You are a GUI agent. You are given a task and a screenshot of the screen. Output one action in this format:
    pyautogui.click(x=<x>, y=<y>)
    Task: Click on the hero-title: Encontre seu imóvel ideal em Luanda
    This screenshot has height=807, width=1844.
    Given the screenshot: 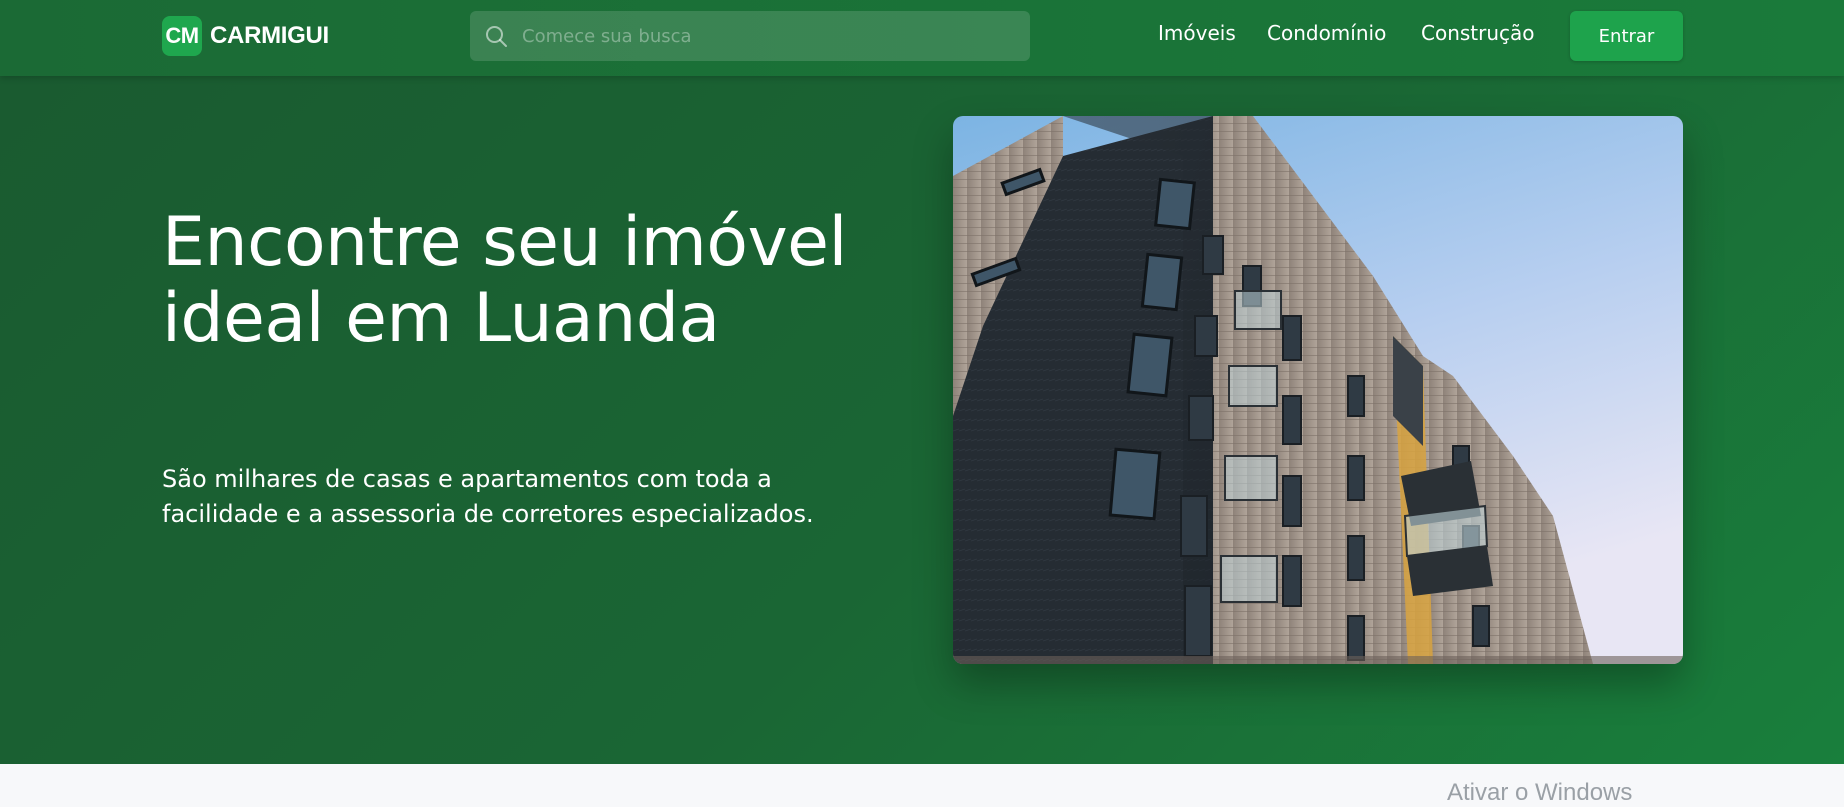 What is the action you would take?
    pyautogui.click(x=504, y=280)
    